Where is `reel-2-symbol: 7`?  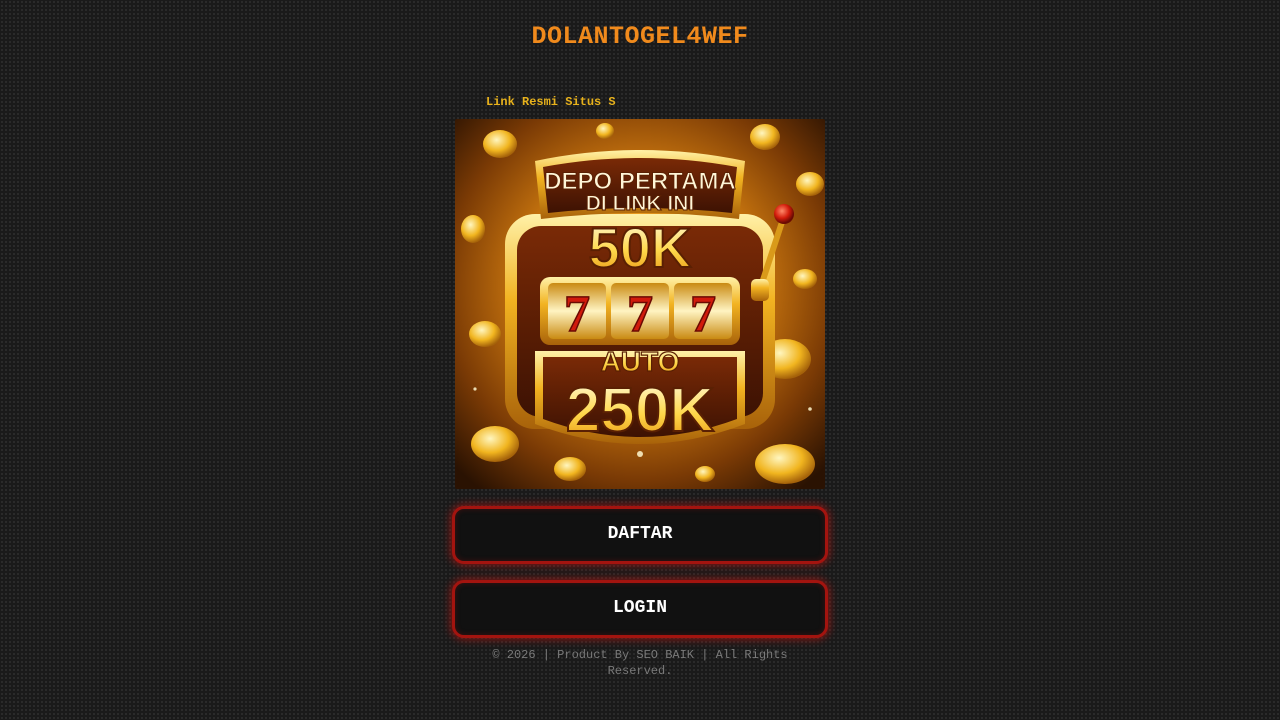
reel-2-symbol: 7 is located at coordinates (640, 314).